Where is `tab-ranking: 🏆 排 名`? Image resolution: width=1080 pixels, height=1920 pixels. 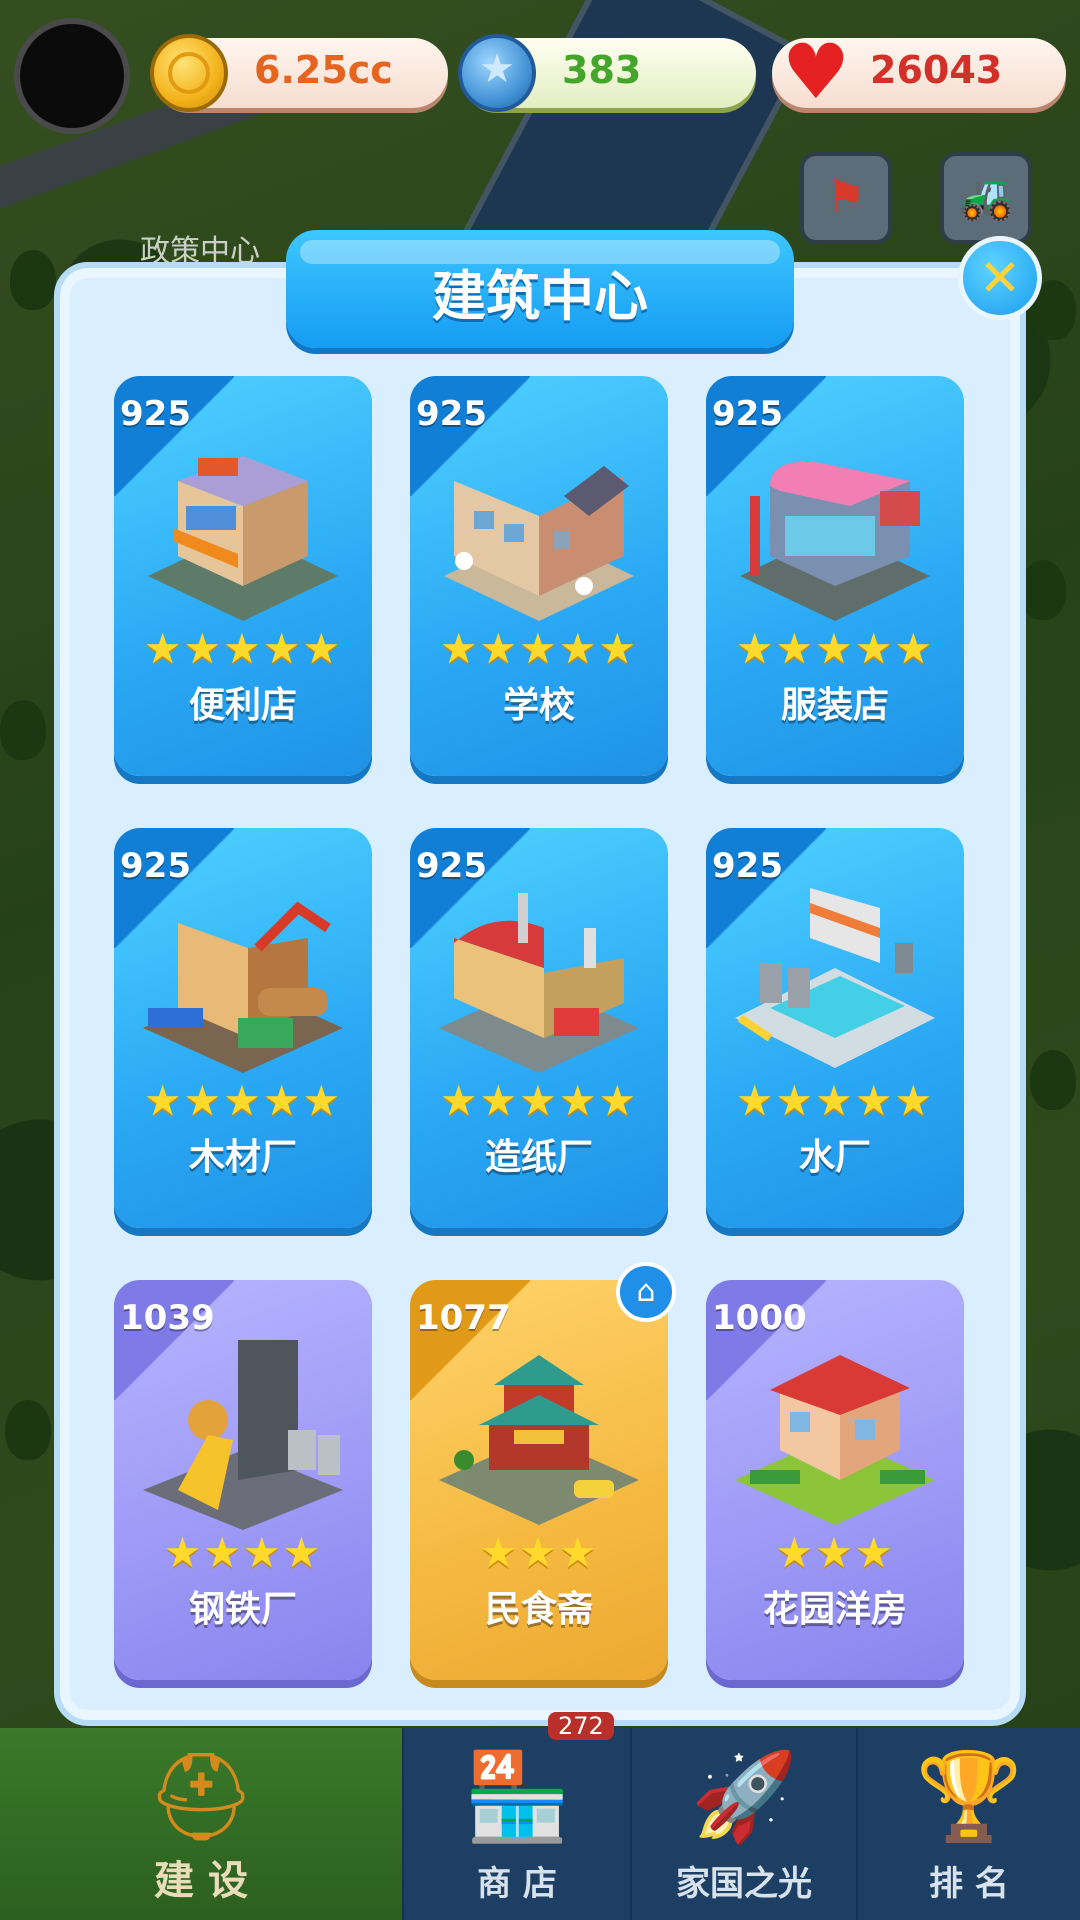 tab-ranking: 🏆 排 名 is located at coordinates (969, 1824).